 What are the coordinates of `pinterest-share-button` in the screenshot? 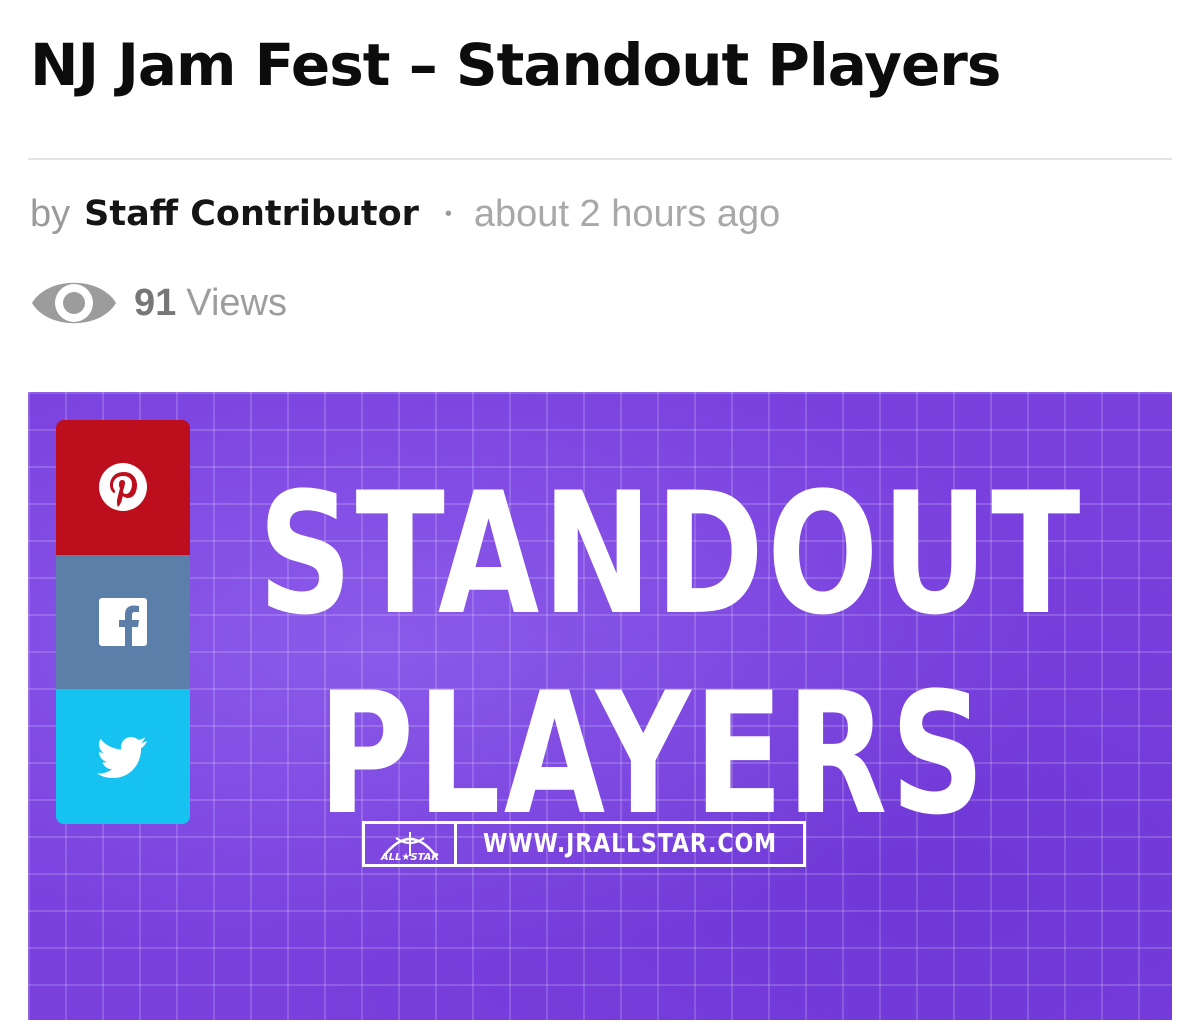 It's located at (123, 487).